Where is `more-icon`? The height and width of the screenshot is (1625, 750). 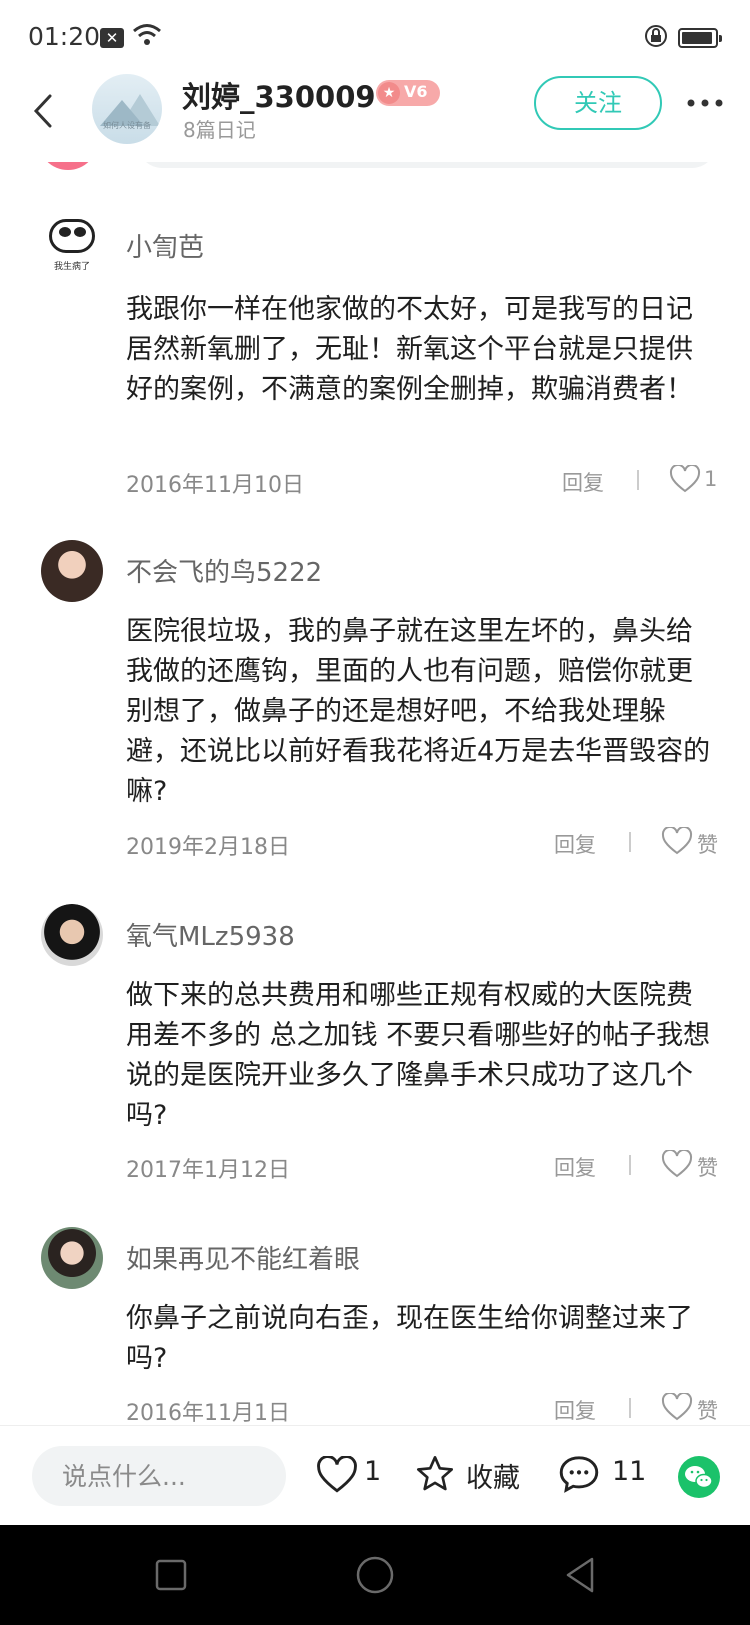 more-icon is located at coordinates (705, 103).